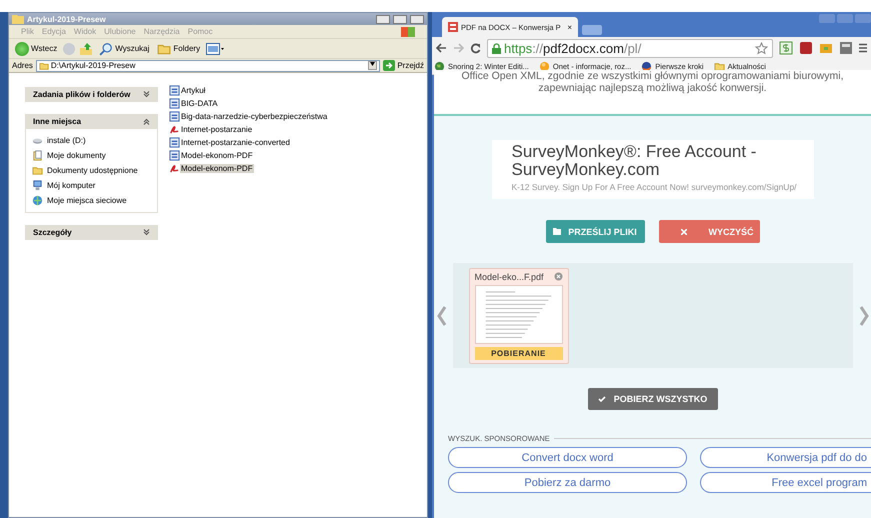 The image size is (871, 518). Describe the element at coordinates (417, 19) in the screenshot. I see `close-button` at that location.